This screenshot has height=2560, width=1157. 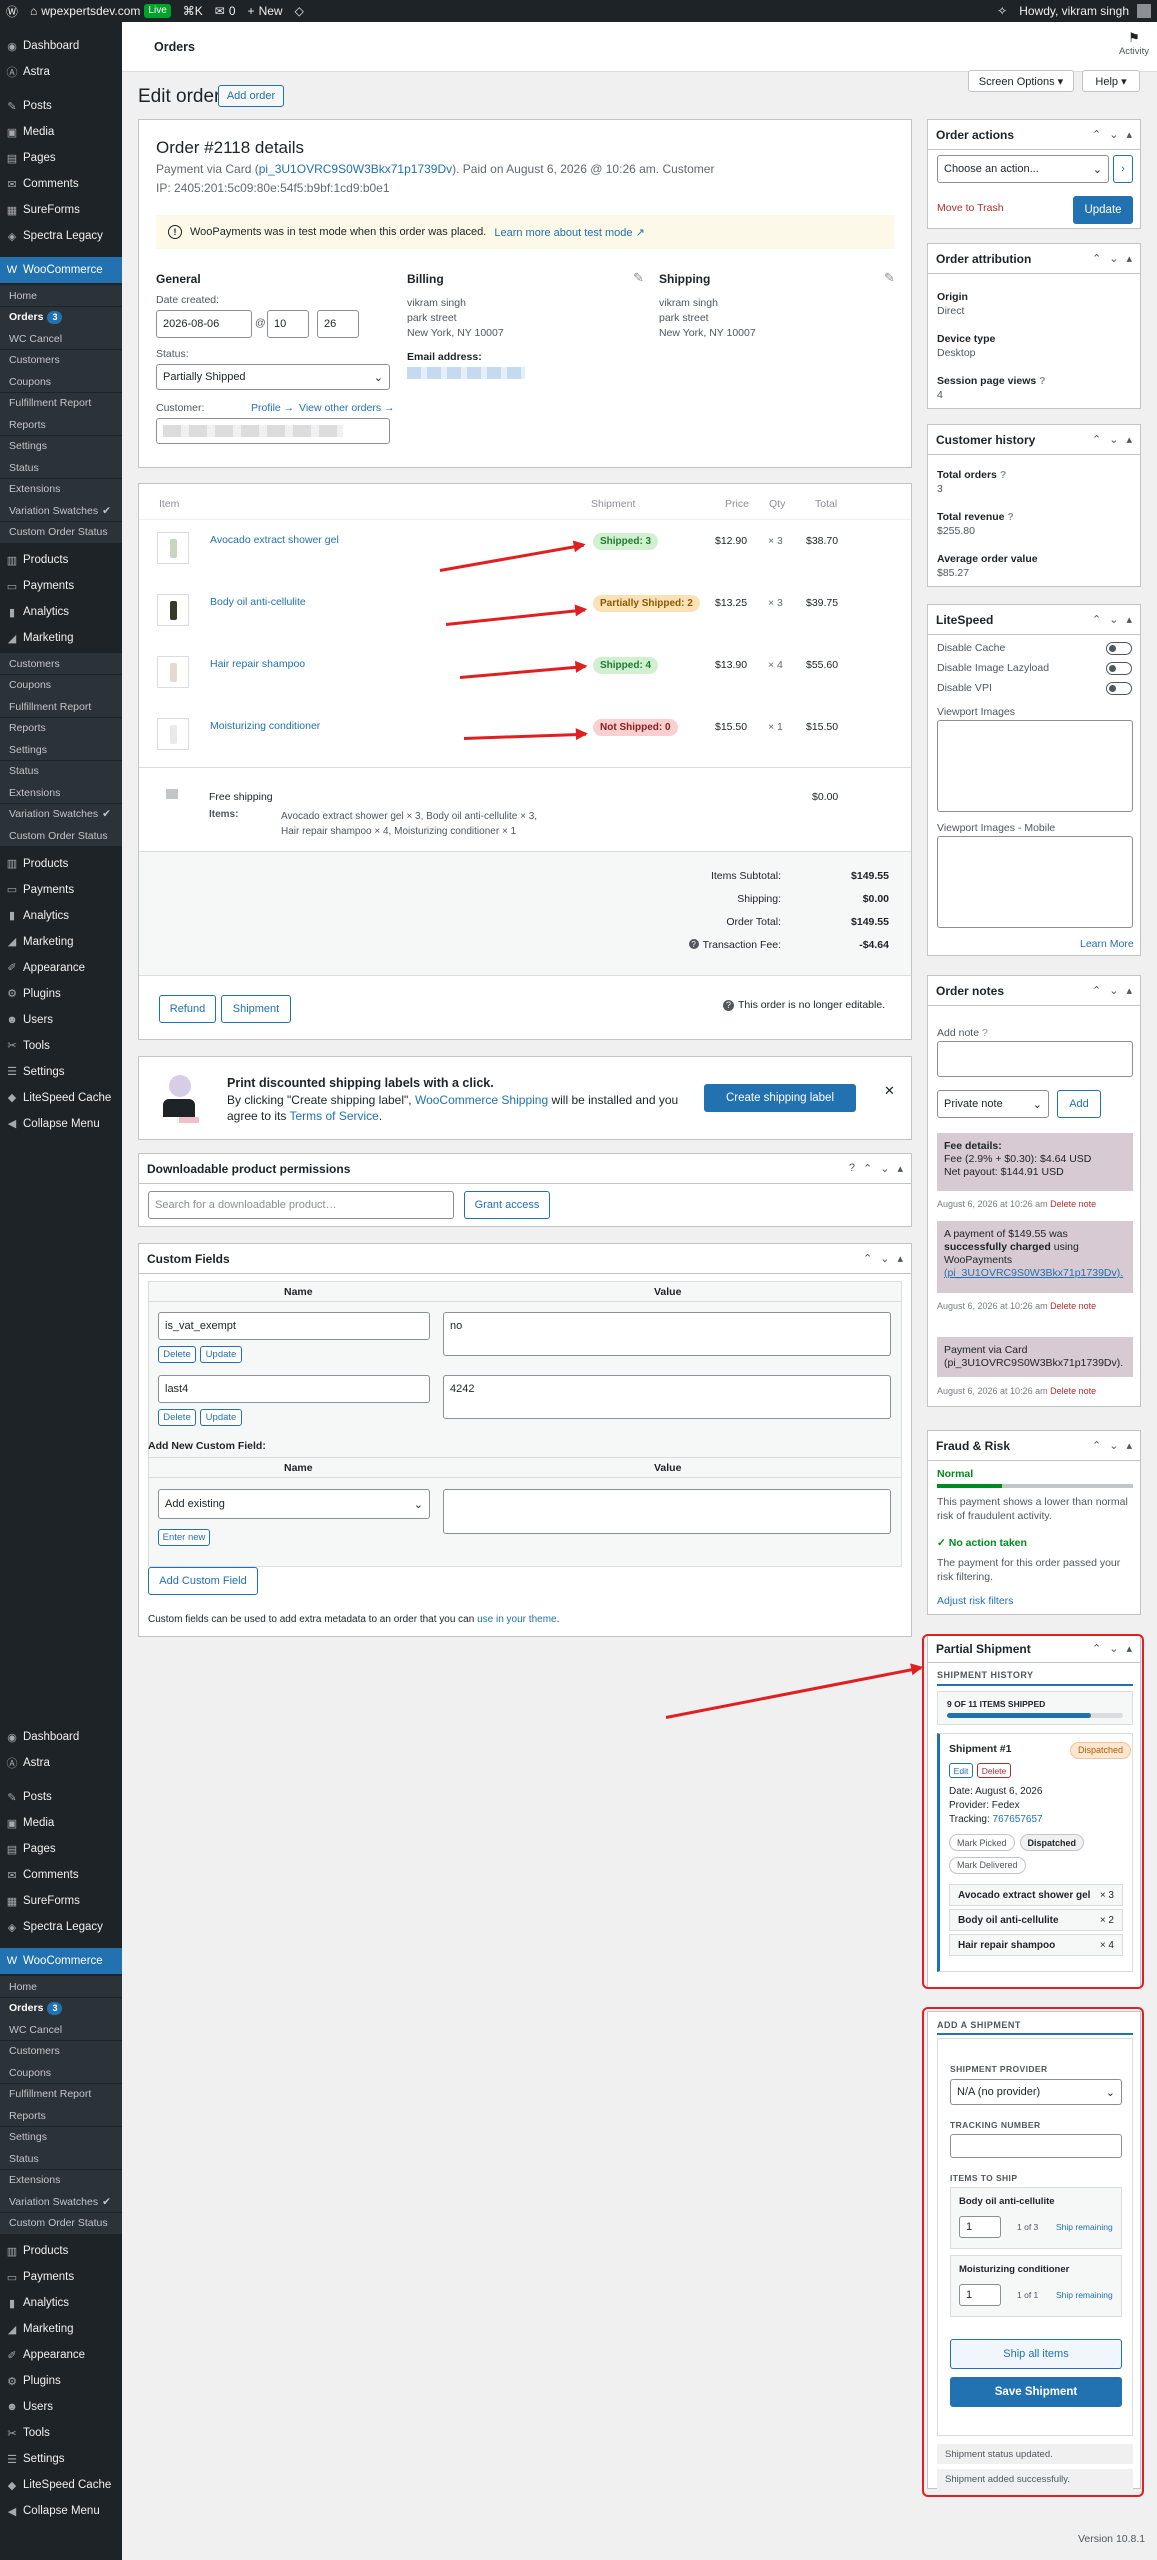 I want to click on help-button: Help ▾, so click(x=1111, y=81).